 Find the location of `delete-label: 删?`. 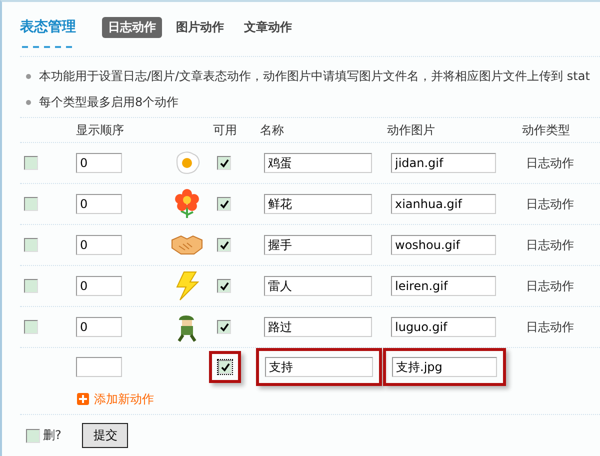

delete-label: 删? is located at coordinates (52, 435).